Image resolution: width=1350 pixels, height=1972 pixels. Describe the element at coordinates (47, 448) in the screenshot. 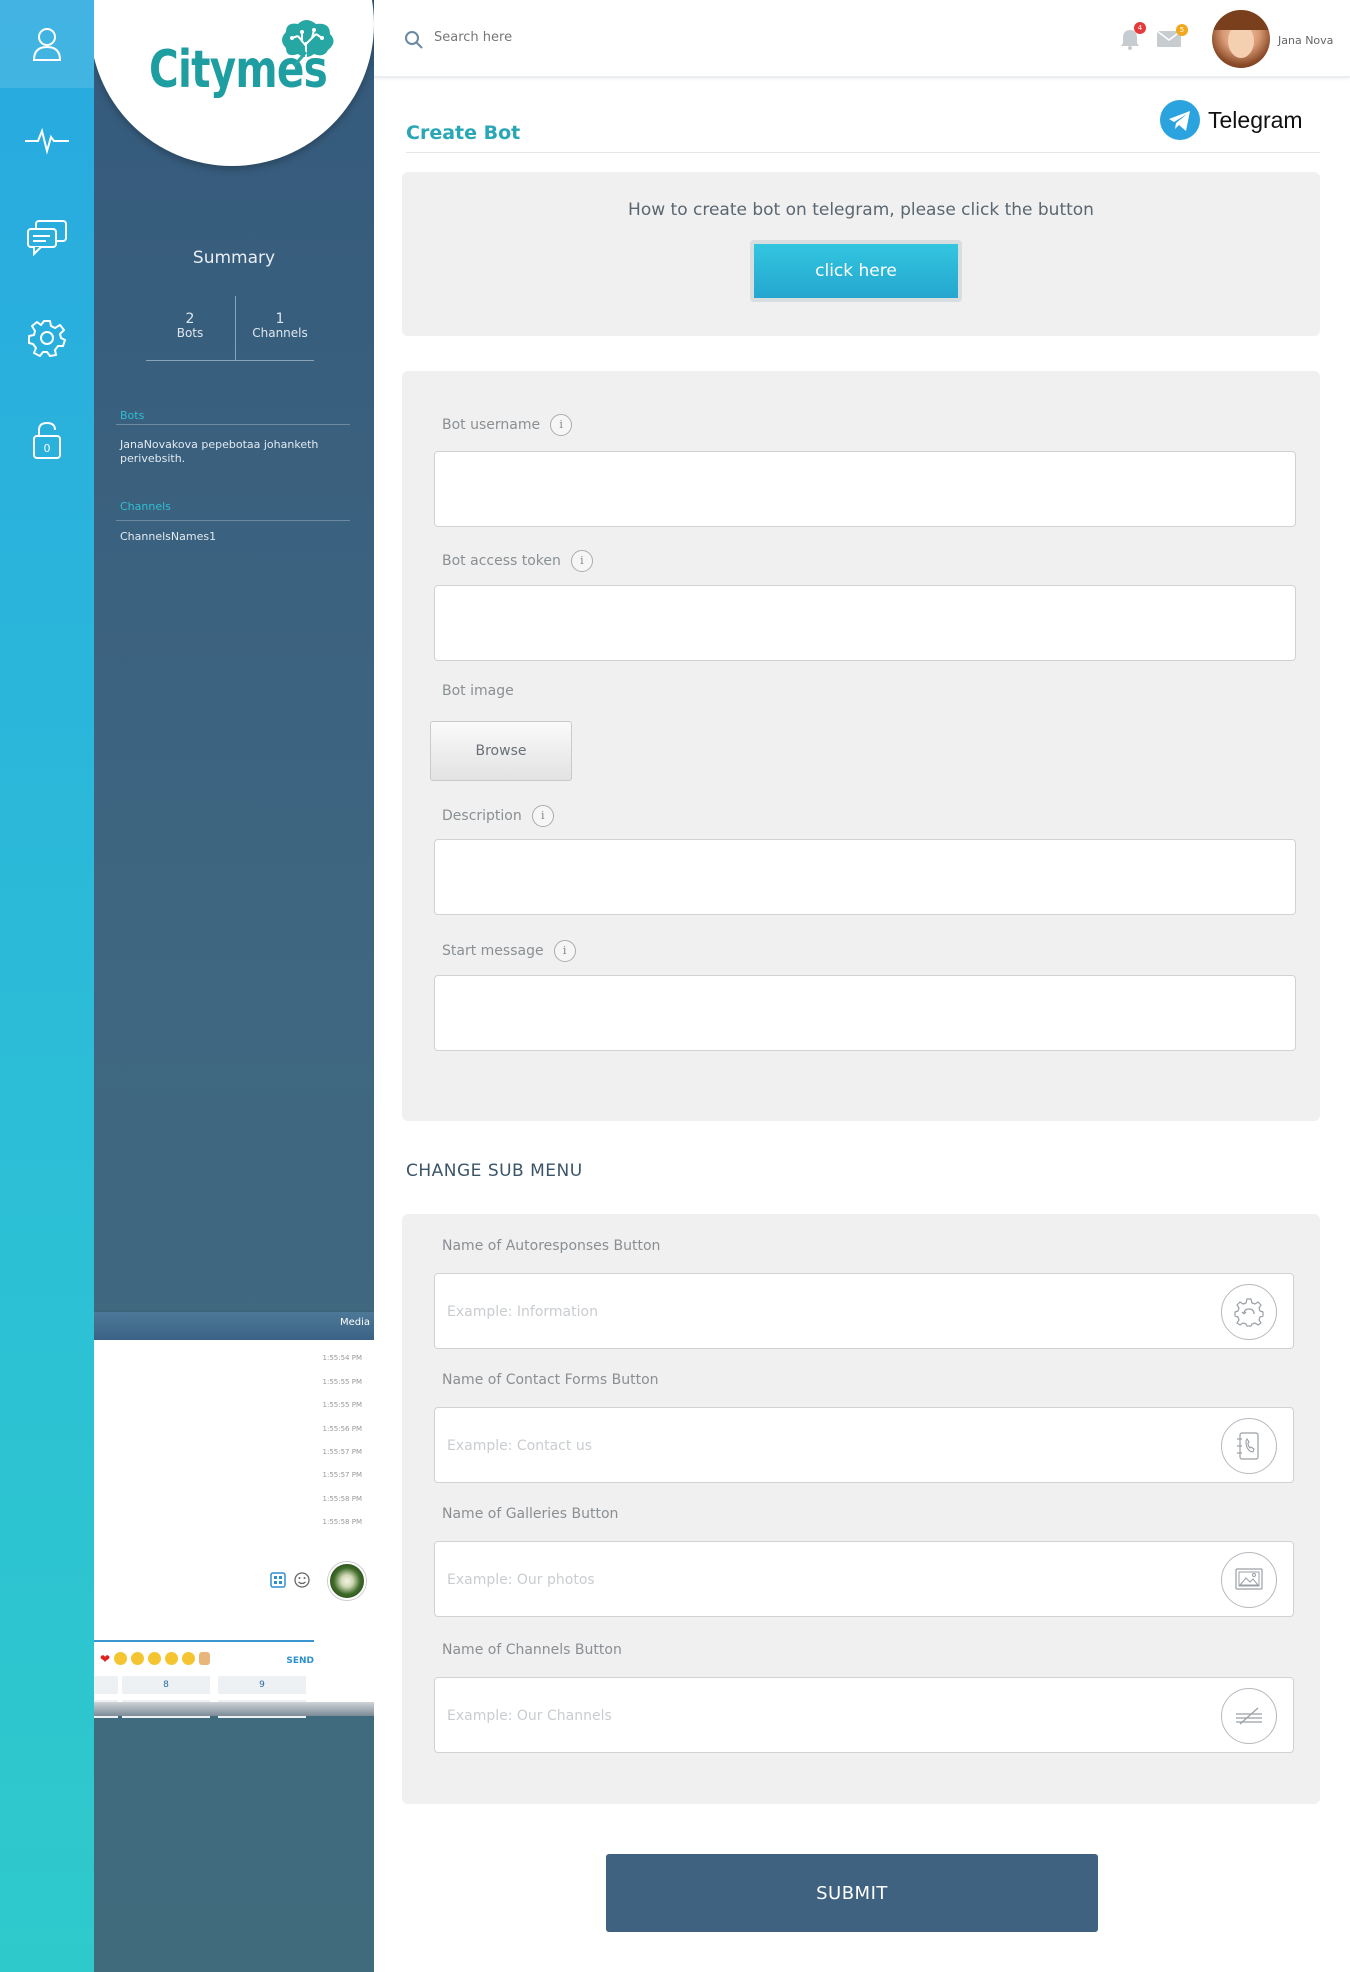

I see `lock-badge: 0` at that location.